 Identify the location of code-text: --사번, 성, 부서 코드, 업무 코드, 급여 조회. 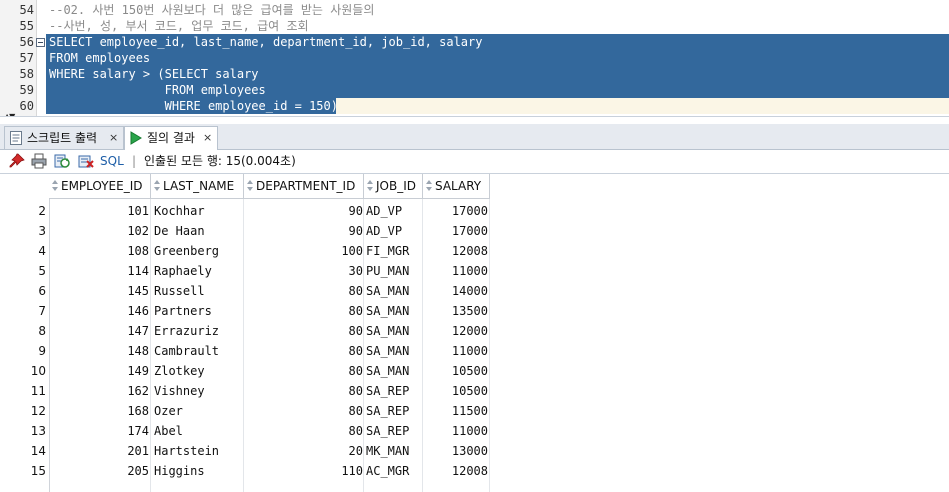
(179, 26).